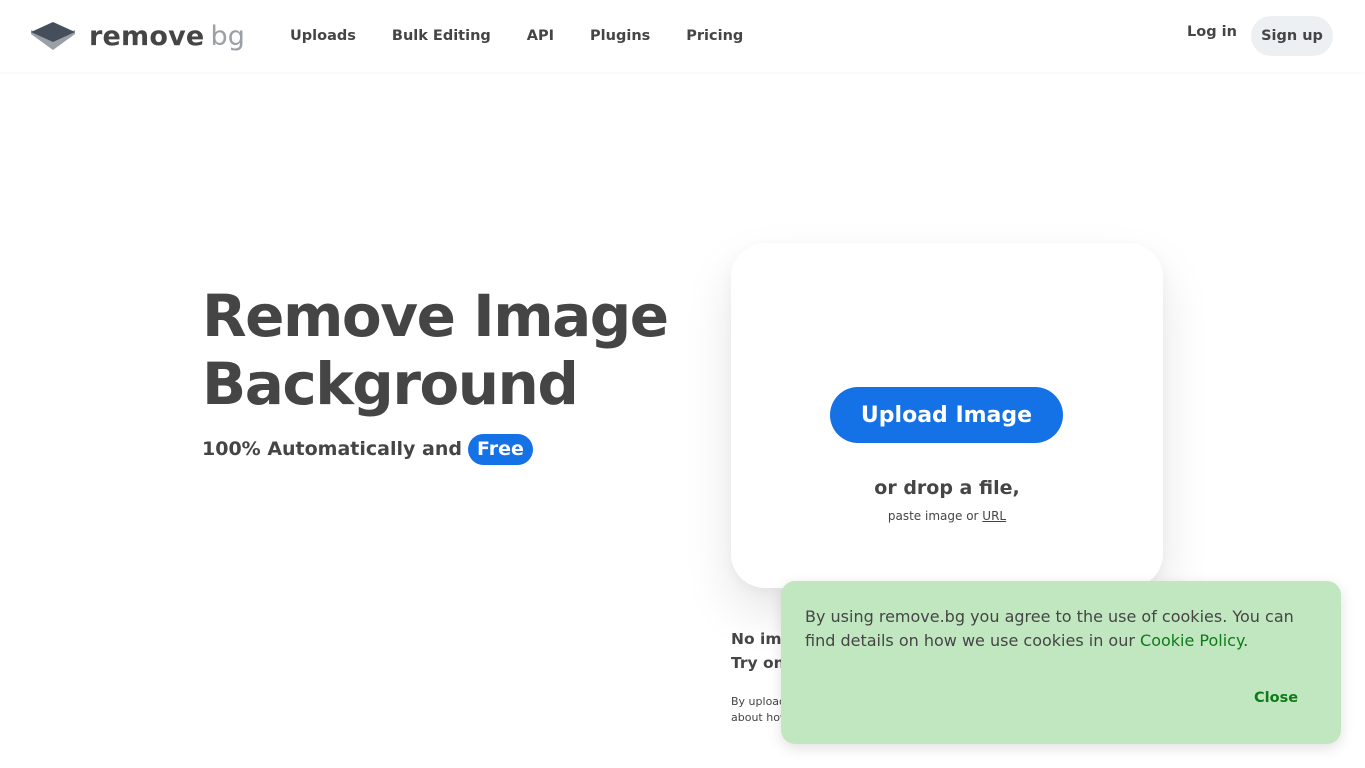 The height and width of the screenshot is (768, 1365). I want to click on upload-image-button: Upload Image, so click(946, 415).